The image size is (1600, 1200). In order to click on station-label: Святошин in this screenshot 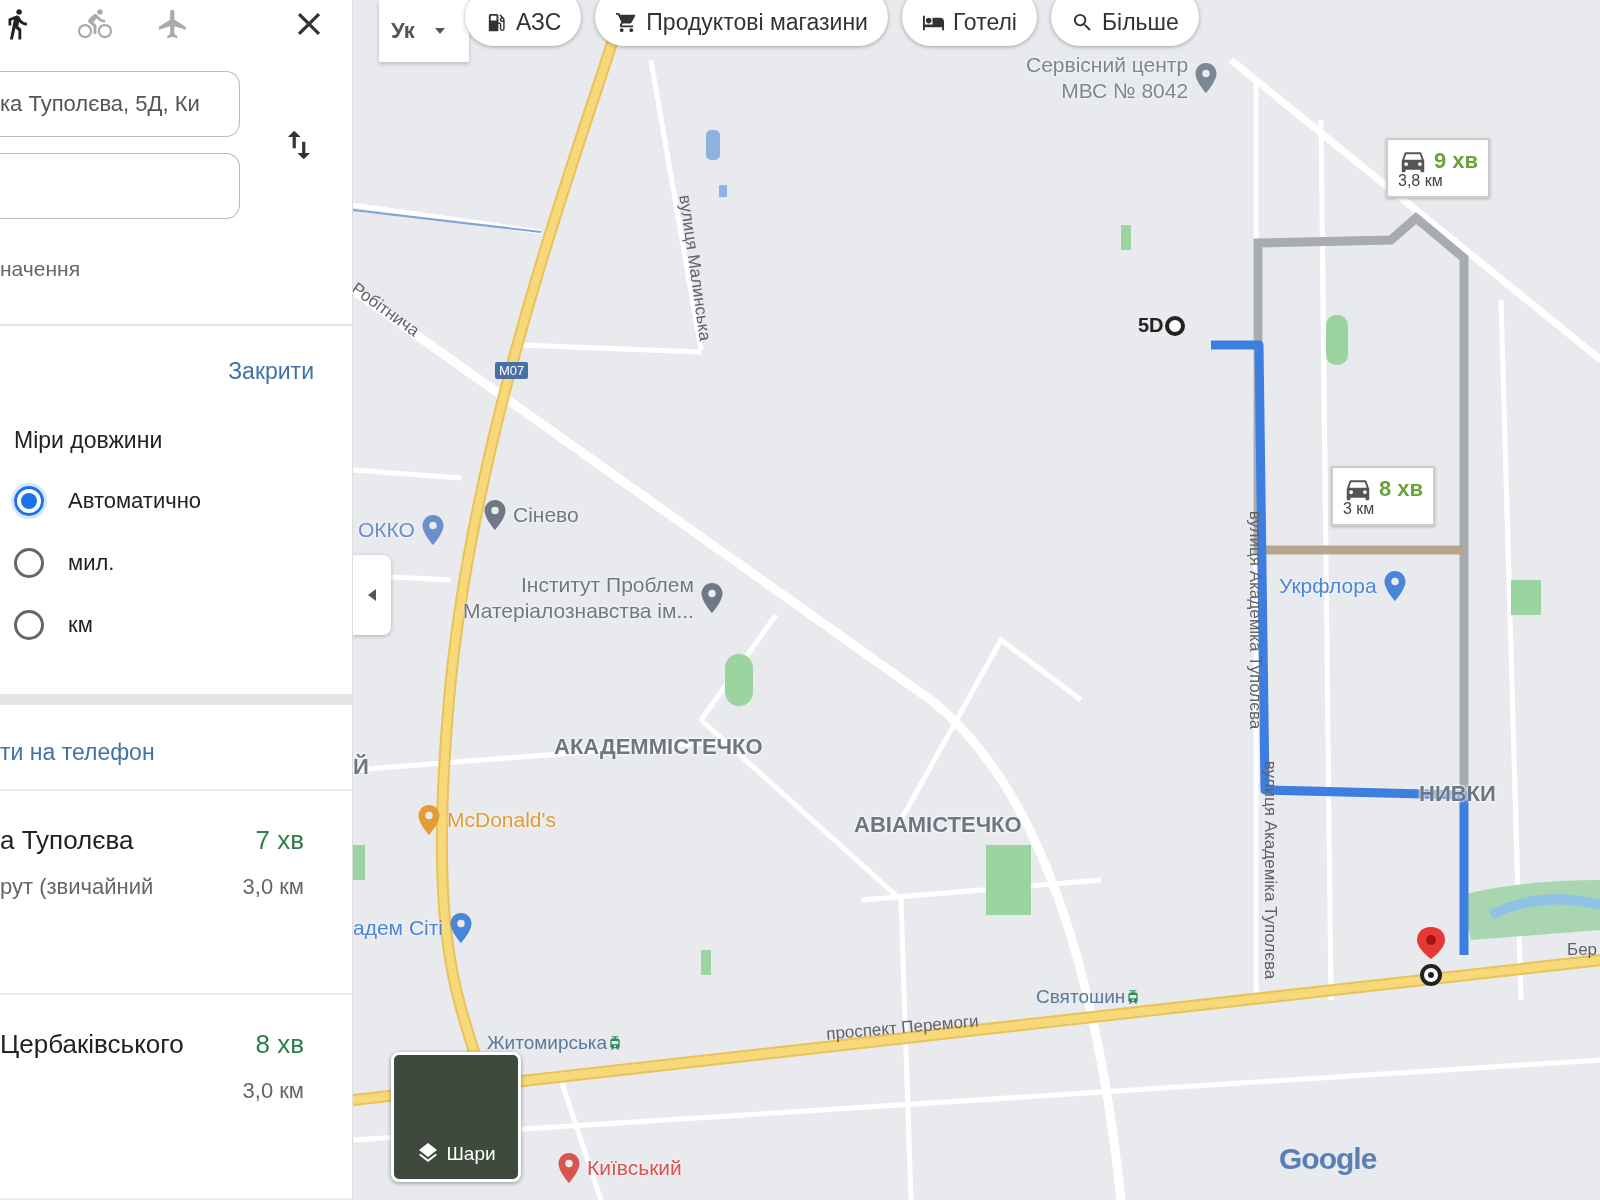, I will do `click(1081, 997)`.